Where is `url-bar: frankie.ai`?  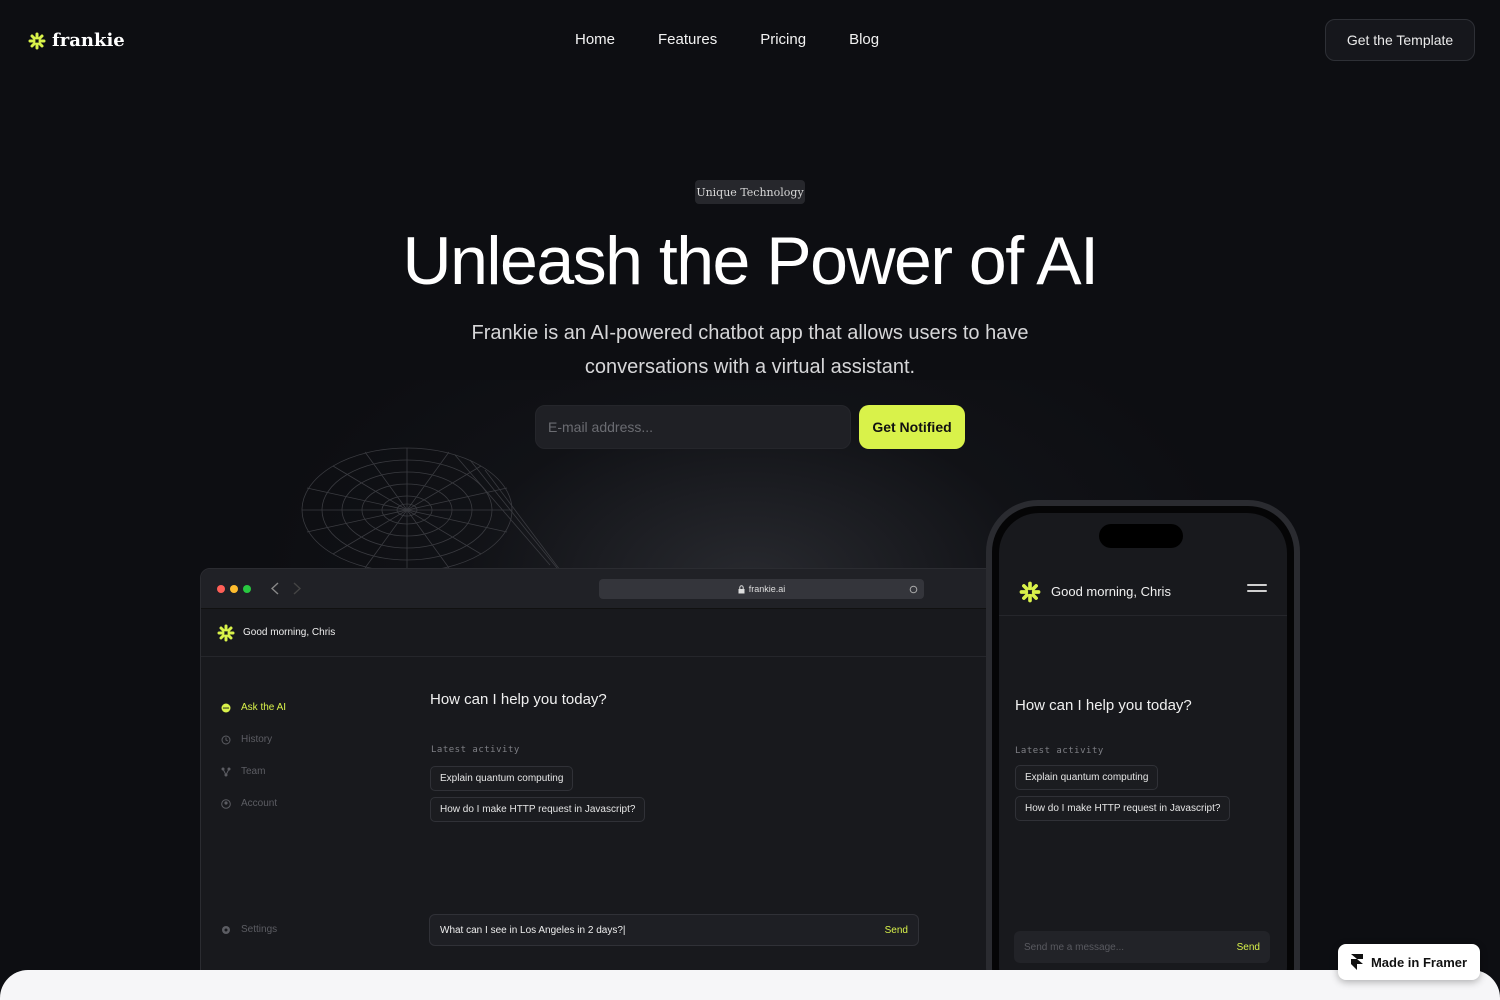 url-bar: frankie.ai is located at coordinates (761, 589).